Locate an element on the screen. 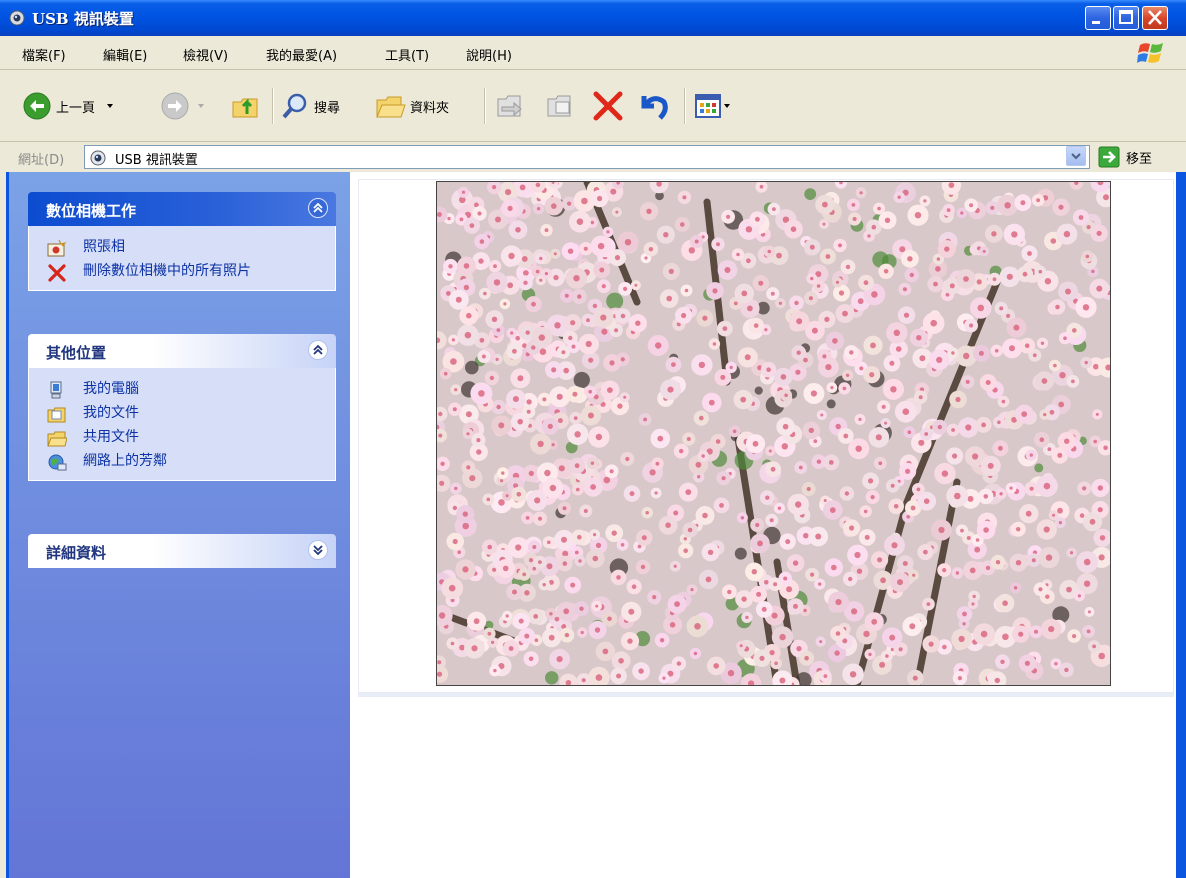 The height and width of the screenshot is (878, 1186). details-title: 詳細資料 is located at coordinates (76, 553).